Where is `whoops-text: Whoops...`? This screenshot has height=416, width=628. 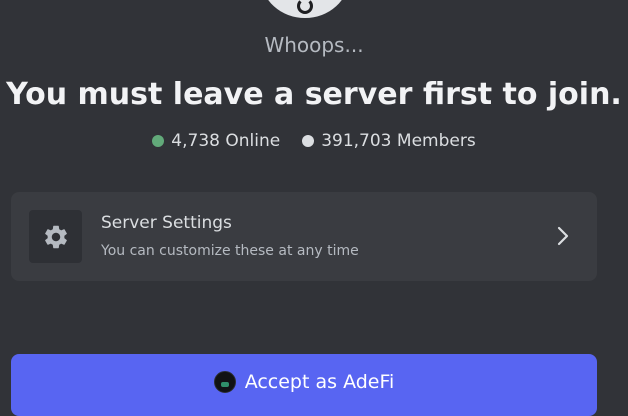
whoops-text: Whoops... is located at coordinates (314, 45).